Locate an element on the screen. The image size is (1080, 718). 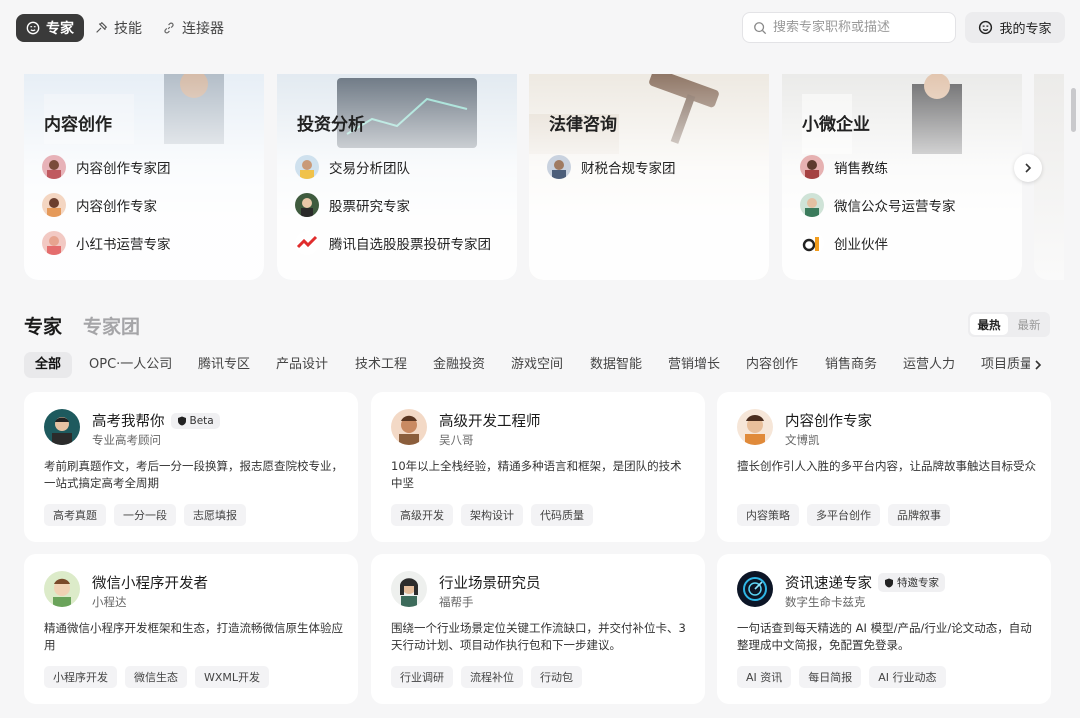
category-card-content: 内容创作 内容创作专家团 内容创作专家 小红书运营专家 is located at coordinates (144, 177).